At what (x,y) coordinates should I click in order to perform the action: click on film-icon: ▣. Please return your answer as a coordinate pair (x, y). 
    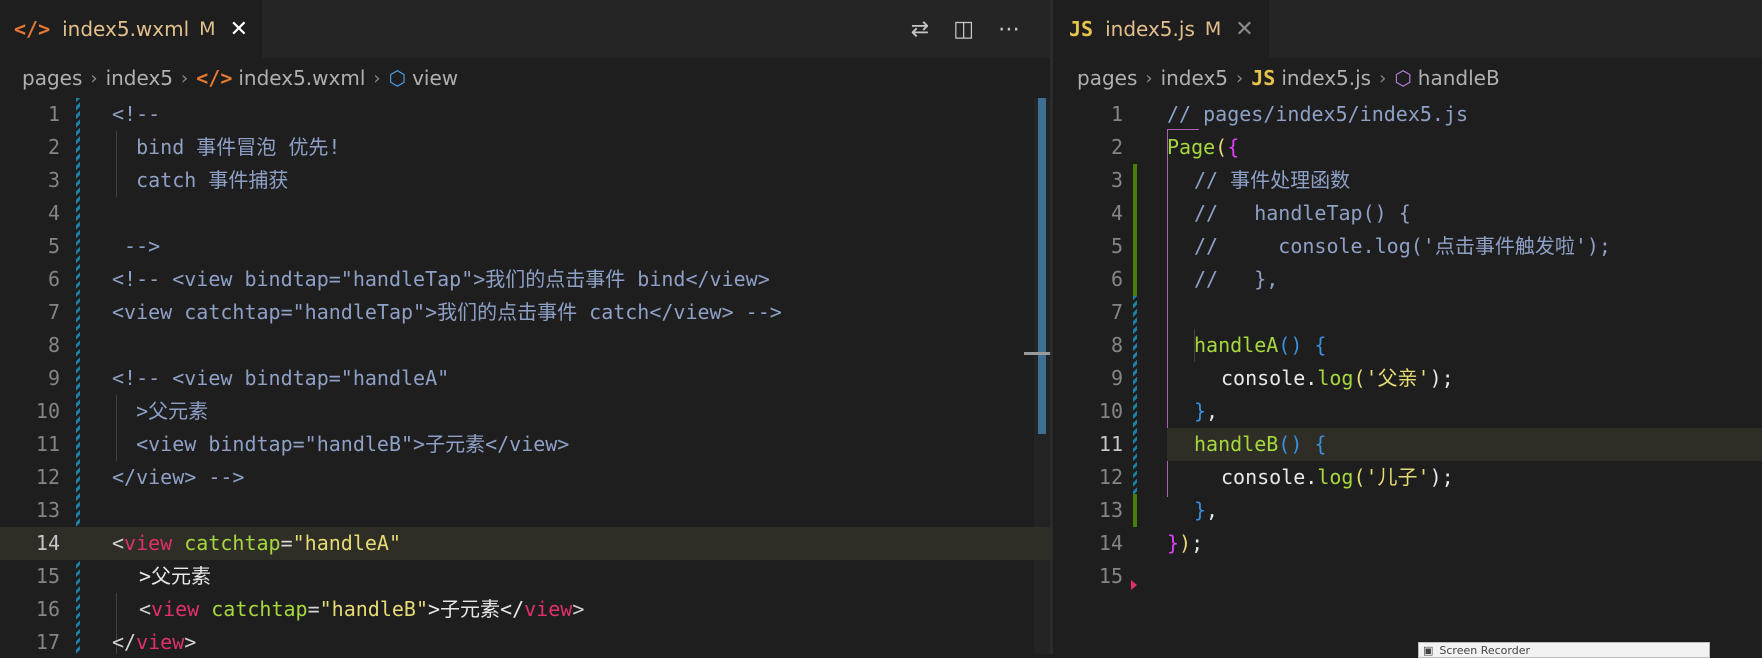
    Looking at the image, I should click on (1428, 650).